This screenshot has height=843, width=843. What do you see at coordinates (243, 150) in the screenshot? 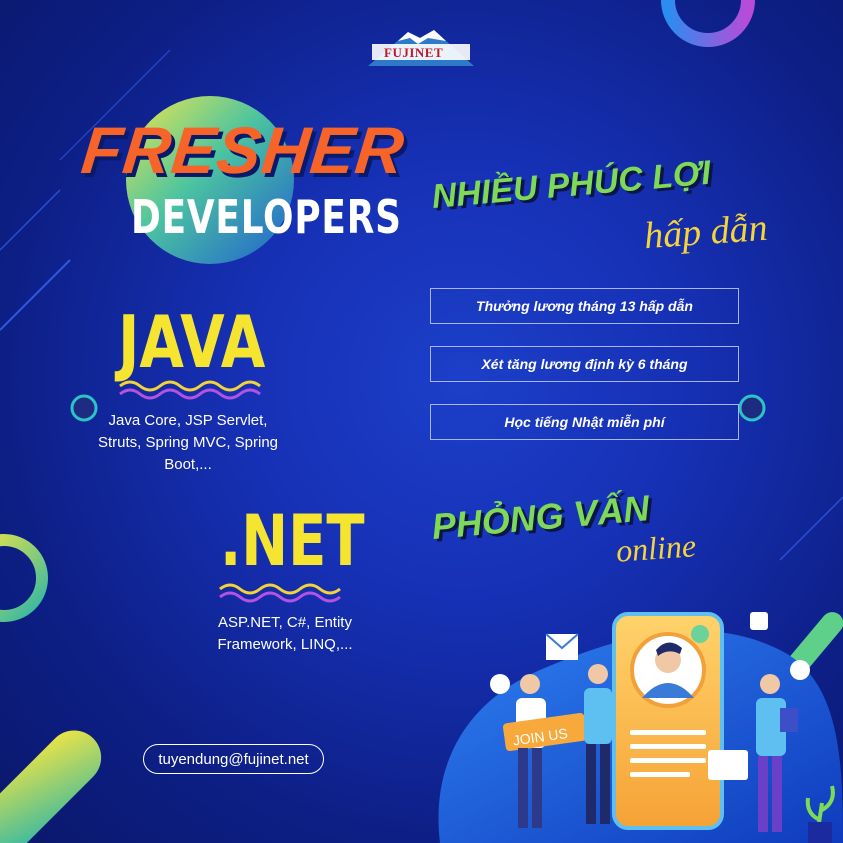
I see `headline-fresher: FRESHER` at bounding box center [243, 150].